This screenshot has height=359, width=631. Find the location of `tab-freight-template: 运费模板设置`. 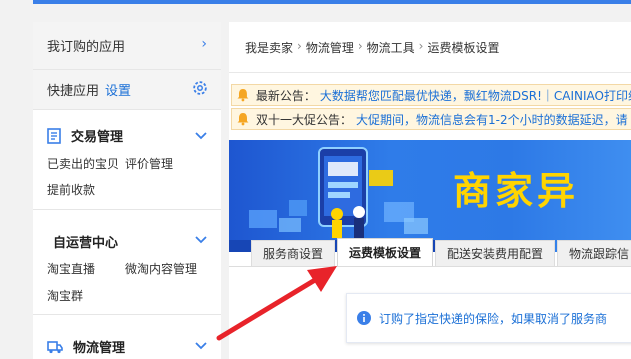

tab-freight-template: 运费模板设置 is located at coordinates (385, 252).